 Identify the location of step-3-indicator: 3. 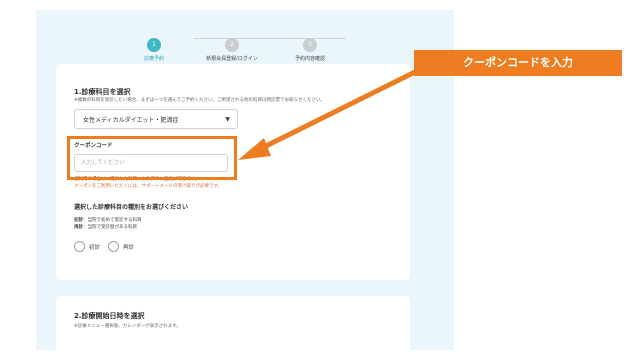
(310, 45).